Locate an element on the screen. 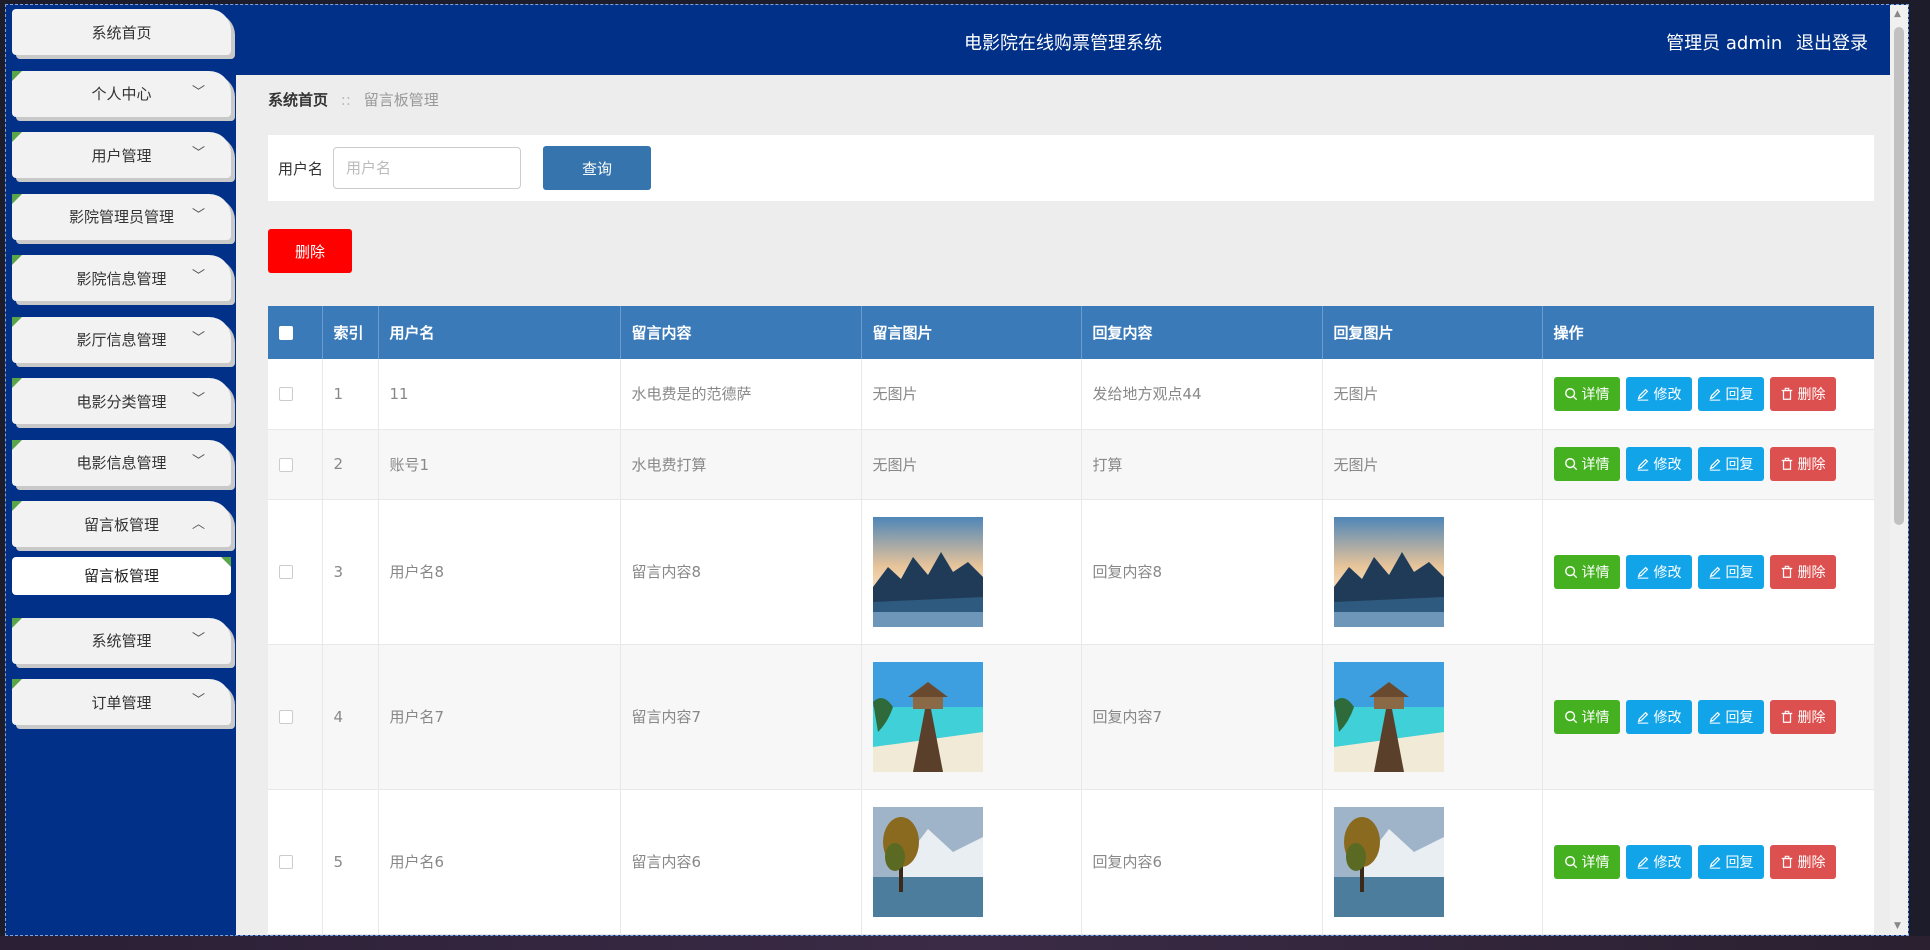 Image resolution: width=1930 pixels, height=950 pixels. sidebar-item-system: 系统管理 ﹀ is located at coordinates (121, 640).